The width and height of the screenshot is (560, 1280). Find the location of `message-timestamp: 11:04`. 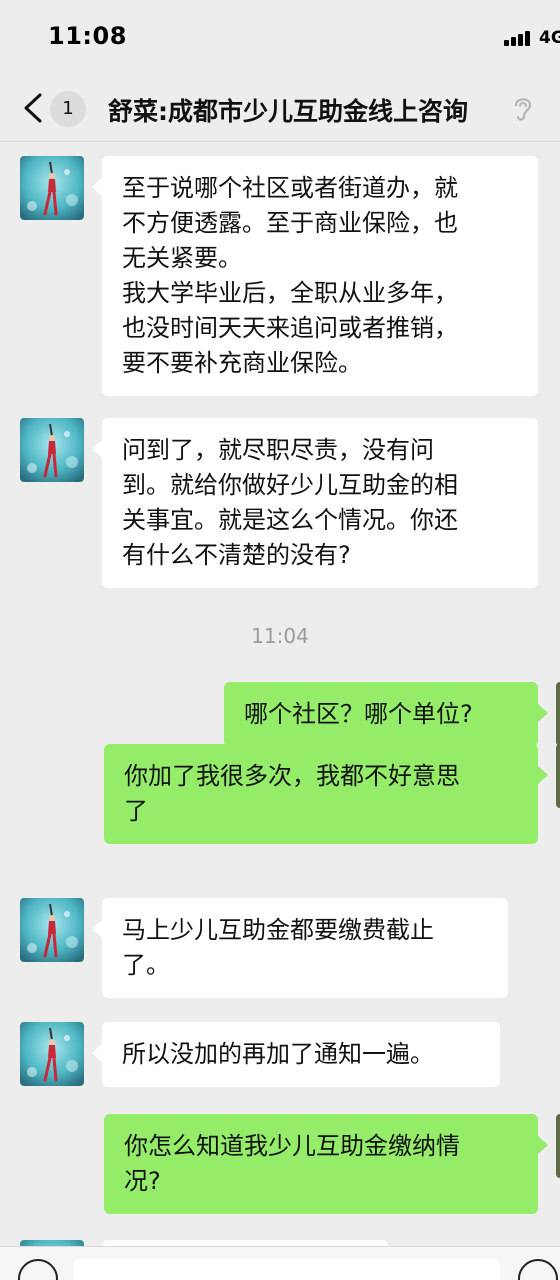

message-timestamp: 11:04 is located at coordinates (280, 636).